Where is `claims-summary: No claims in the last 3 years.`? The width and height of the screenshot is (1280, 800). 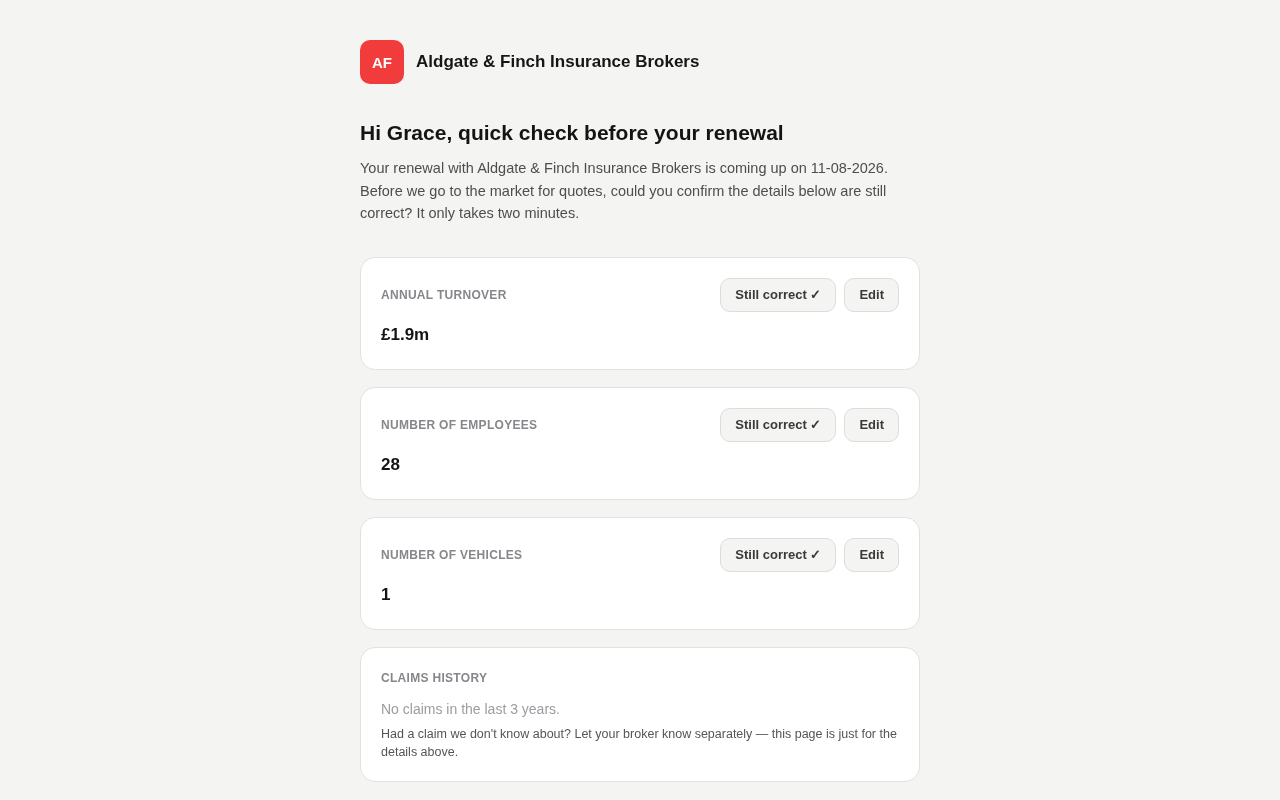 claims-summary: No claims in the last 3 years. is located at coordinates (471, 709).